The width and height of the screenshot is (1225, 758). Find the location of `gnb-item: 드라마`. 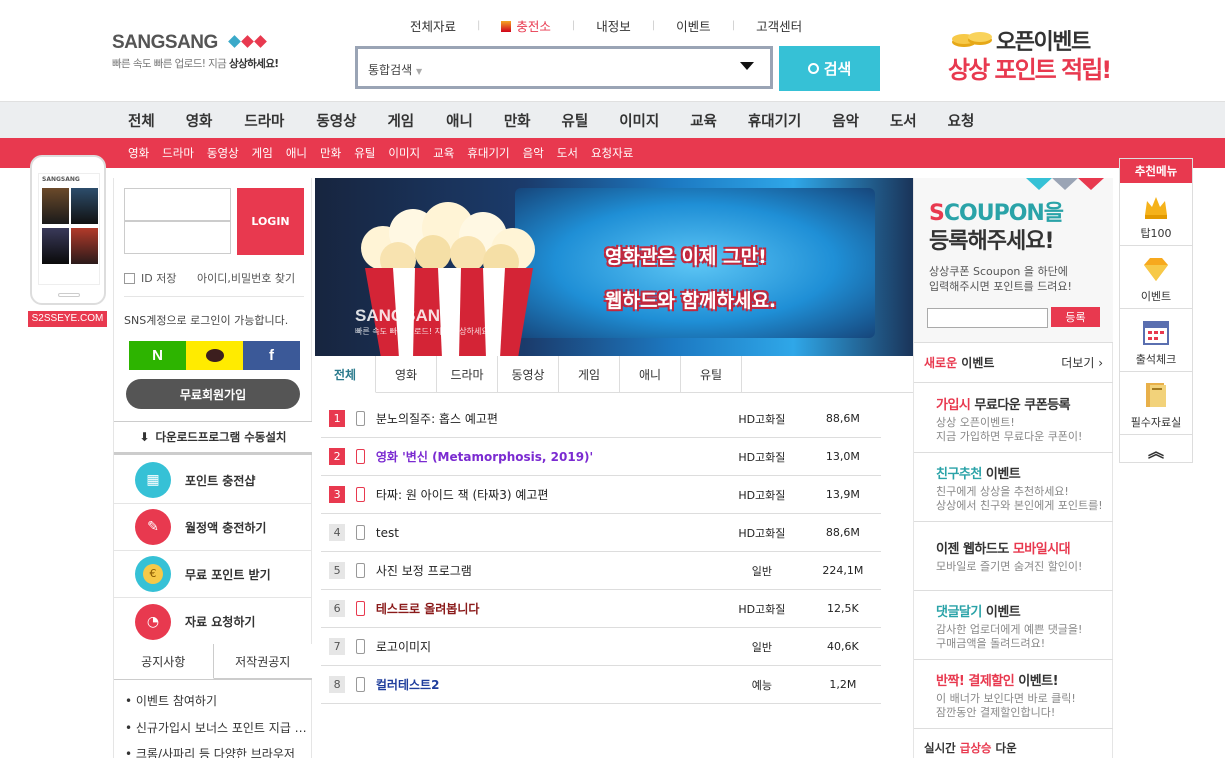

gnb-item: 드라마 is located at coordinates (264, 120).